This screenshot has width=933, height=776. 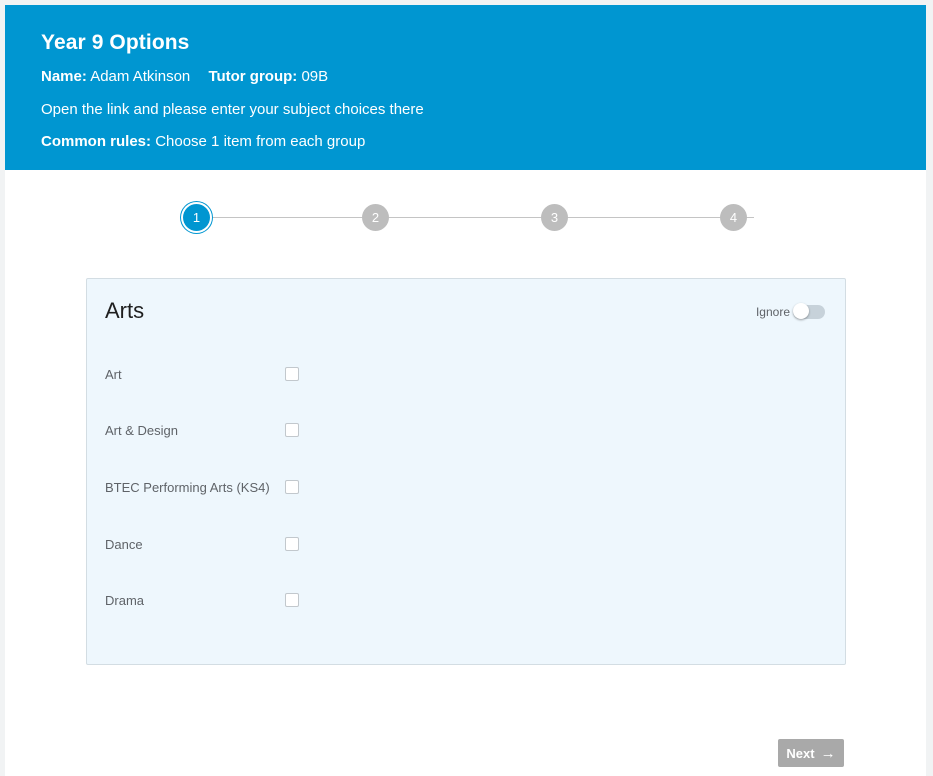 I want to click on option-row: Dance, so click(x=255, y=545).